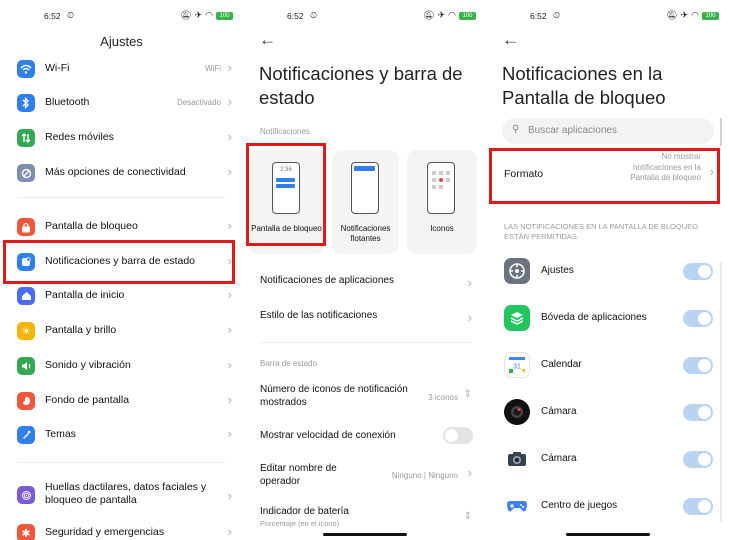 This screenshot has width=729, height=540. I want to click on settings-item-label: Seguridad y emergencias, so click(105, 532).